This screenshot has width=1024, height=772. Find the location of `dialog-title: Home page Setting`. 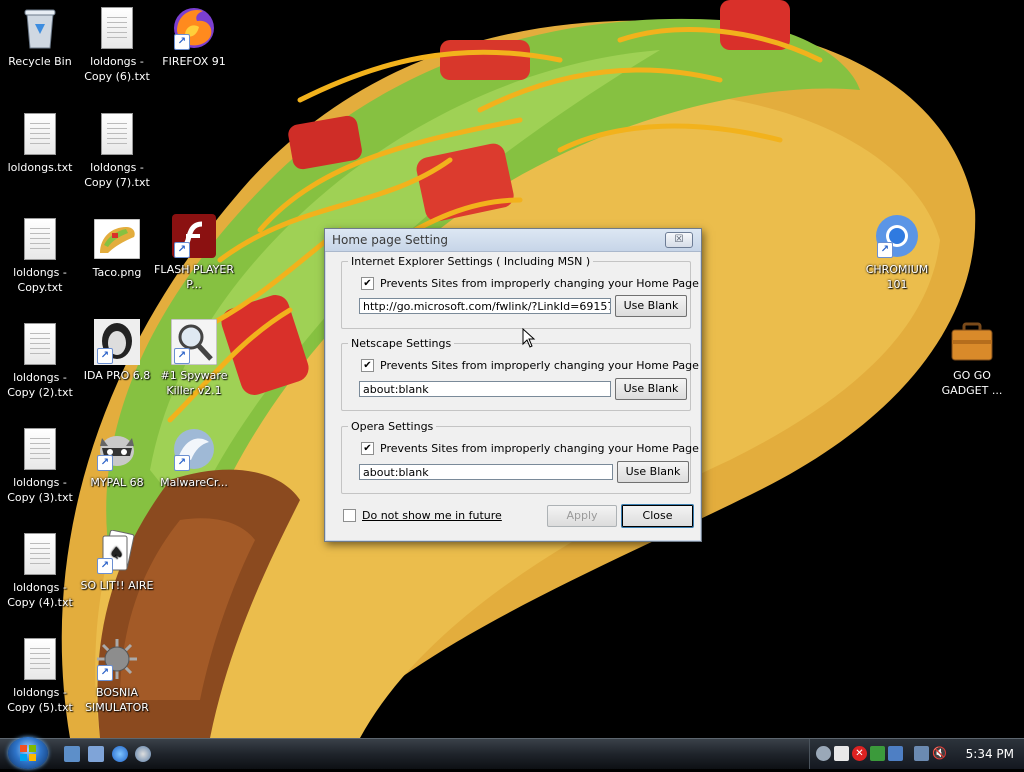

dialog-title: Home page Setting is located at coordinates (390, 240).